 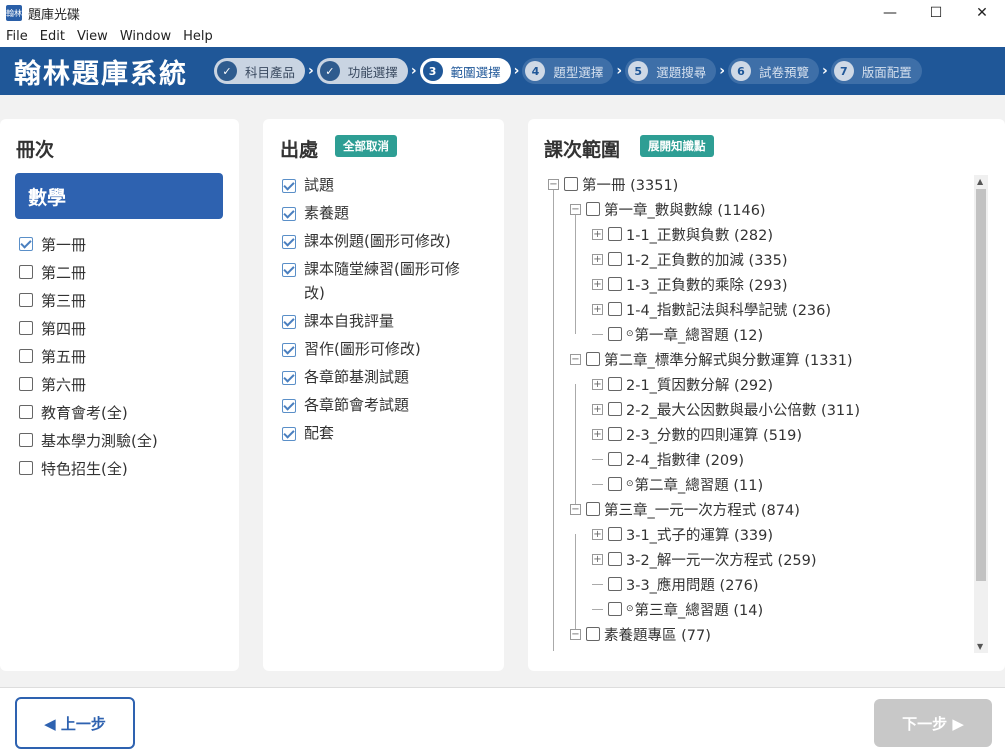 I want to click on tree-node: − 素養題專區 (77), so click(x=640, y=634).